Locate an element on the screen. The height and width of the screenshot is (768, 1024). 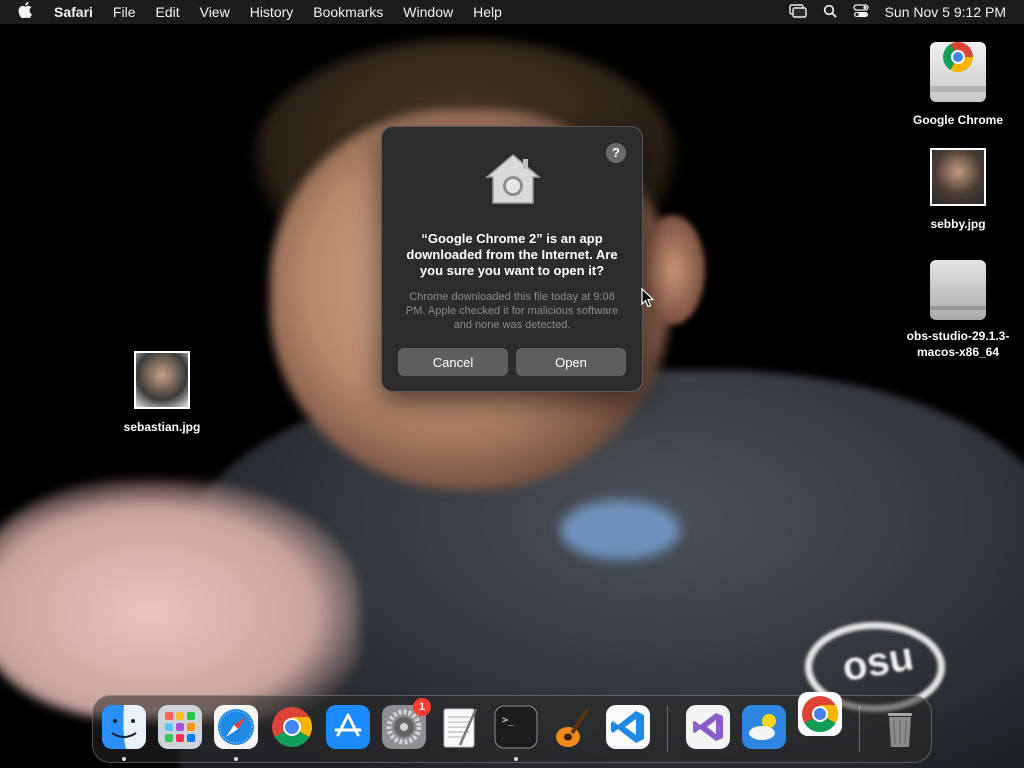
disk-image-icon is located at coordinates (958, 290).